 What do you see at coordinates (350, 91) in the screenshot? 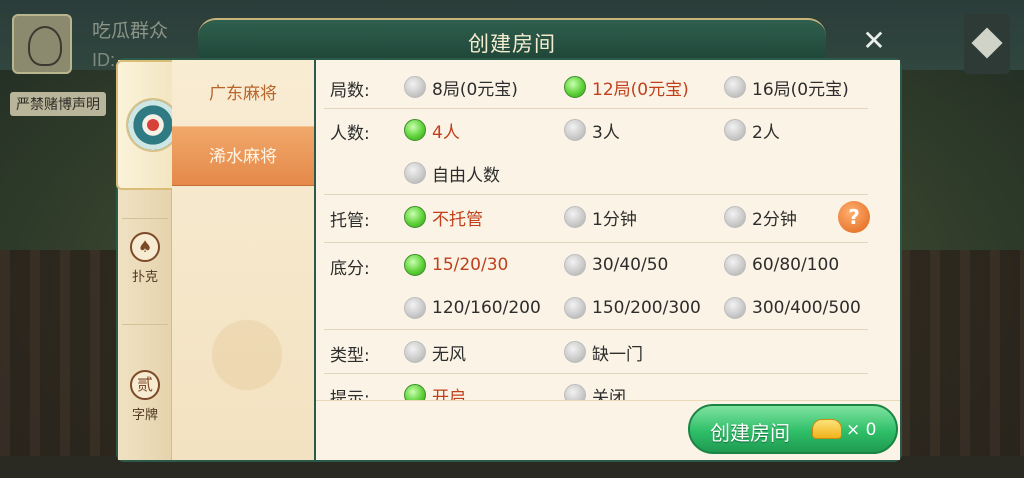
I see `rounds-label: 局数:` at bounding box center [350, 91].